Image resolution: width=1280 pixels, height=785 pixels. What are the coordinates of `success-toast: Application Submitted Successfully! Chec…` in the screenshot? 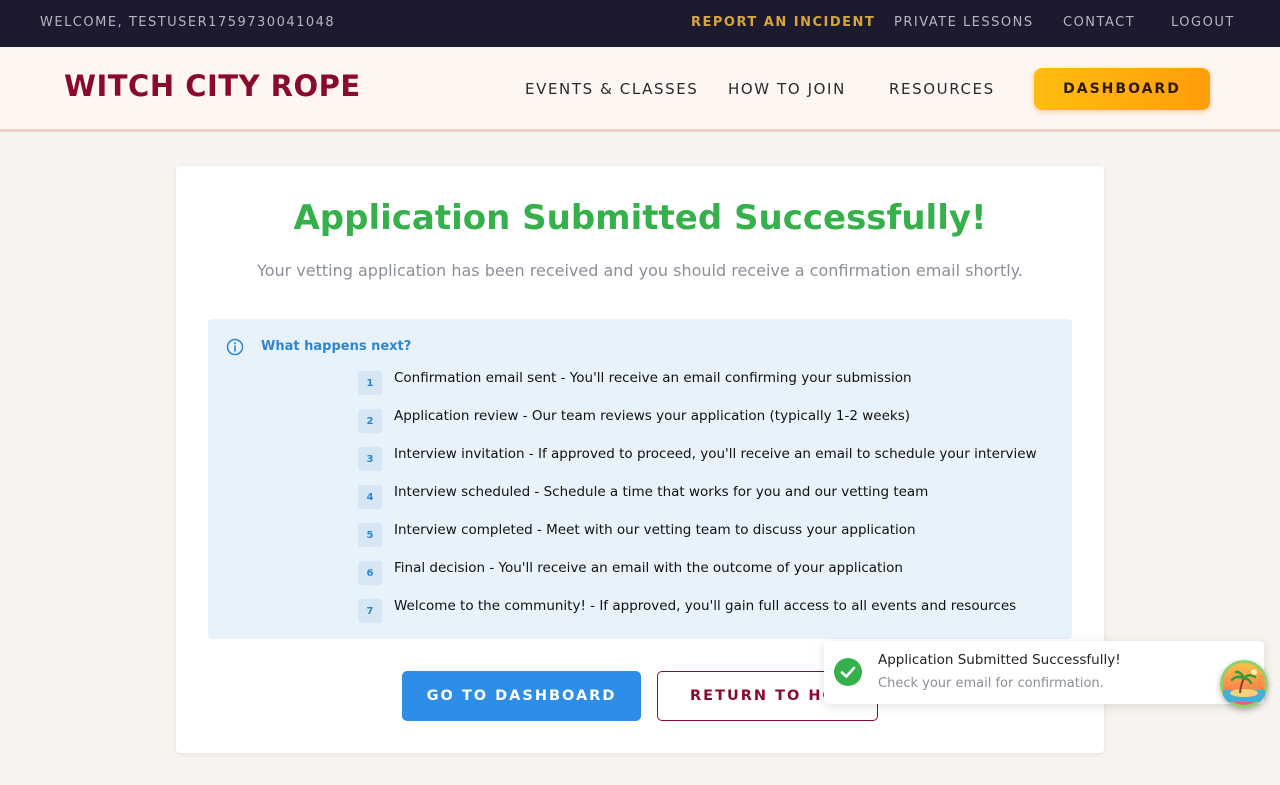 It's located at (1044, 672).